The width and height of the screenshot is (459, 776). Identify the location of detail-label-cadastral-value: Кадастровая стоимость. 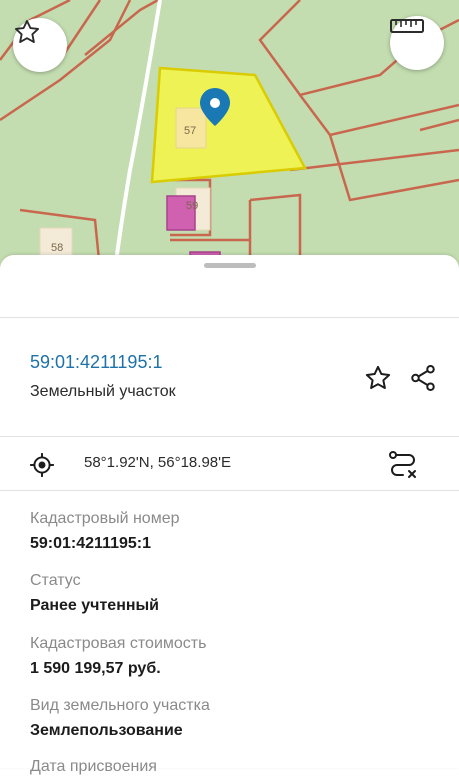
(118, 643).